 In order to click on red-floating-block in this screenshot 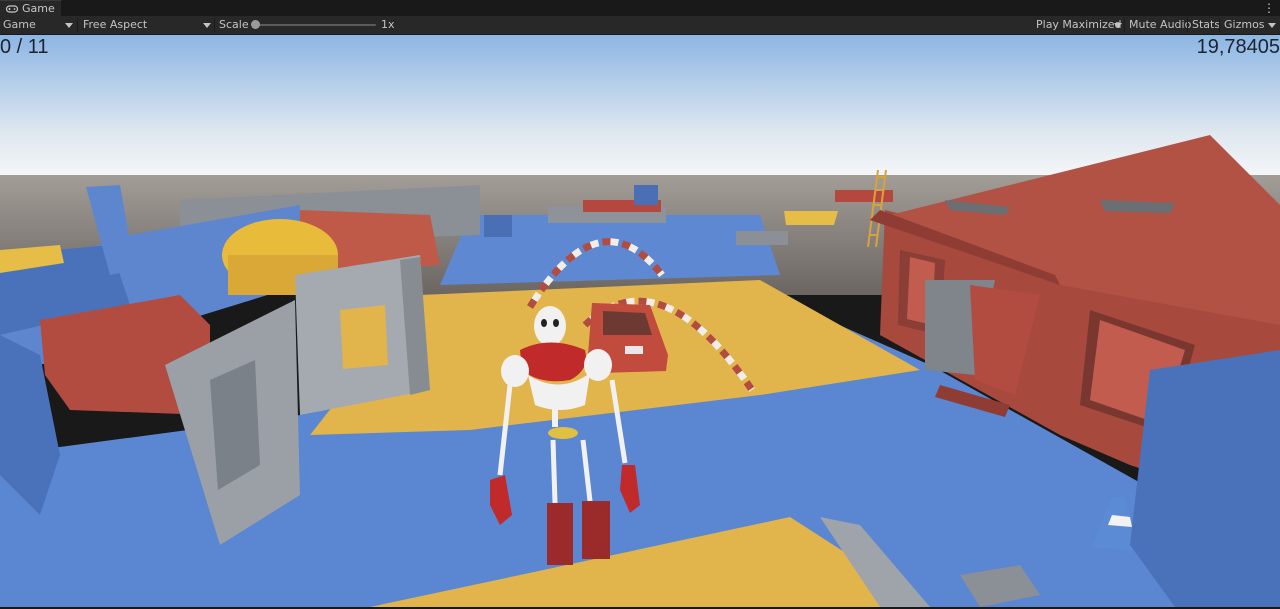, I will do `click(864, 196)`.